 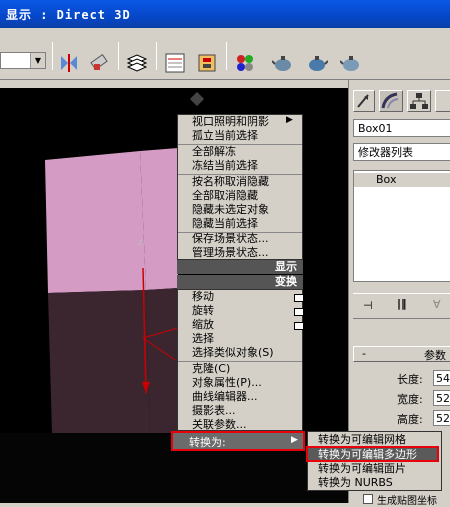 I want to click on menu-item-convert-to-editable-mesh: 转换为可编辑网格, so click(x=357, y=440).